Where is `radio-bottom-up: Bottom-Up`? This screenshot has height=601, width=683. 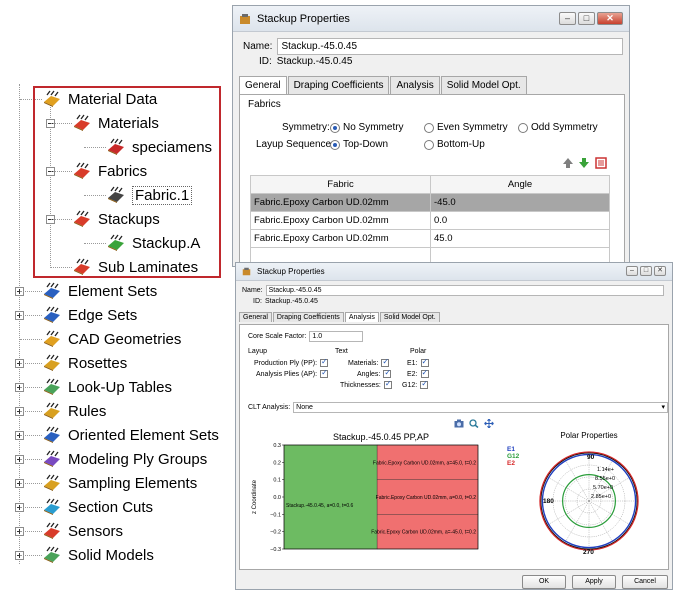
radio-bottom-up: Bottom-Up is located at coordinates (454, 144).